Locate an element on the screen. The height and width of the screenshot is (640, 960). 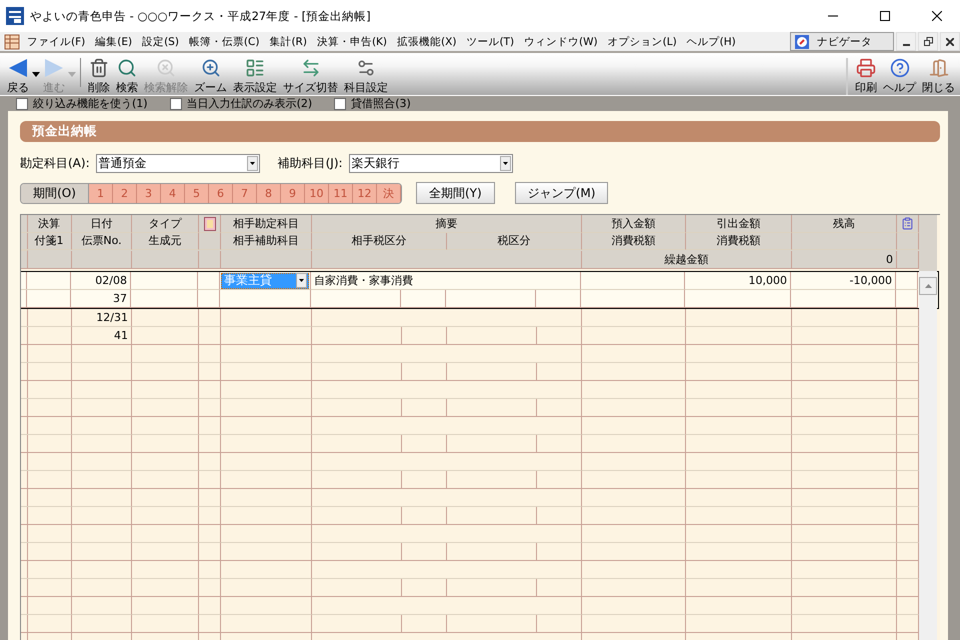
printer-icon is located at coordinates (866, 68).